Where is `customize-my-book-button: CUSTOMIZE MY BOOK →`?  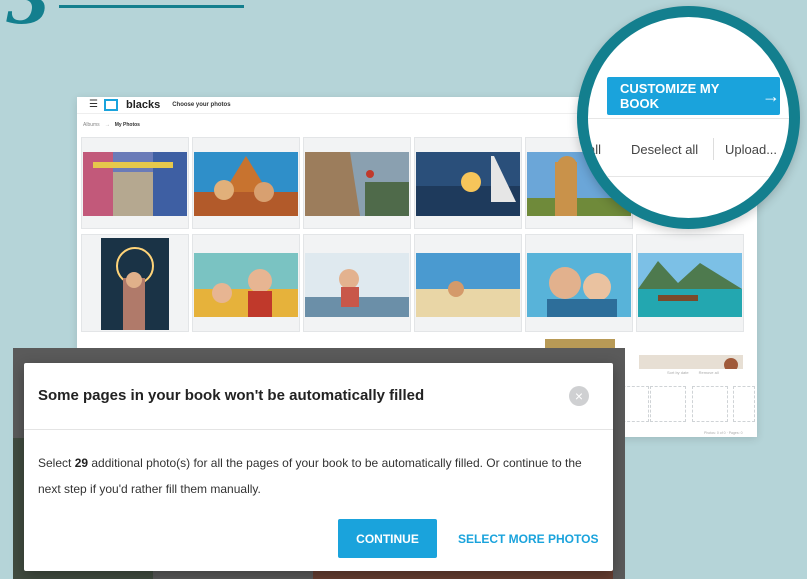
customize-my-book-button: CUSTOMIZE MY BOOK → is located at coordinates (693, 96).